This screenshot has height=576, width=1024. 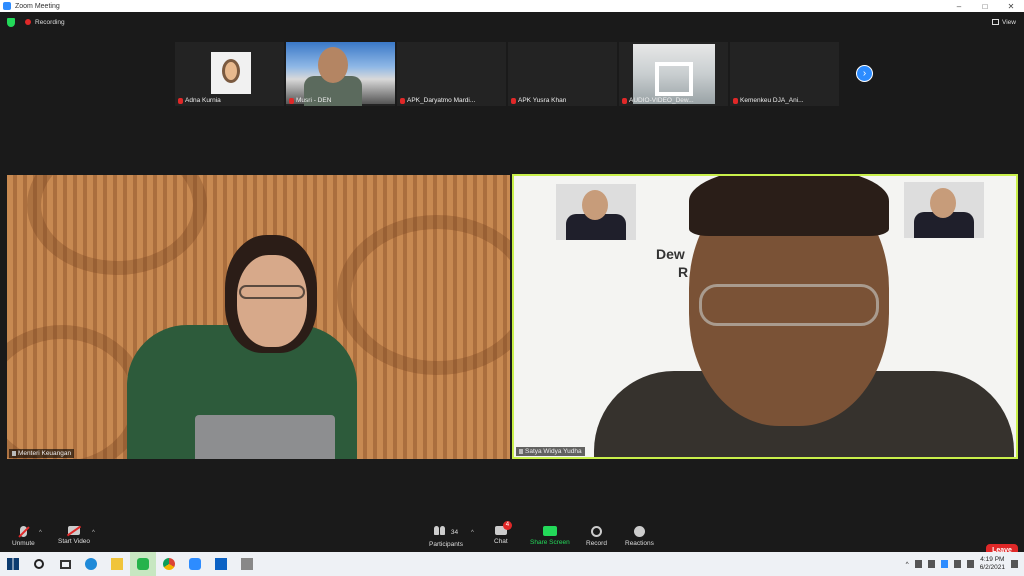 What do you see at coordinates (512, 22) in the screenshot?
I see `meeting-topbar: Recording View` at bounding box center [512, 22].